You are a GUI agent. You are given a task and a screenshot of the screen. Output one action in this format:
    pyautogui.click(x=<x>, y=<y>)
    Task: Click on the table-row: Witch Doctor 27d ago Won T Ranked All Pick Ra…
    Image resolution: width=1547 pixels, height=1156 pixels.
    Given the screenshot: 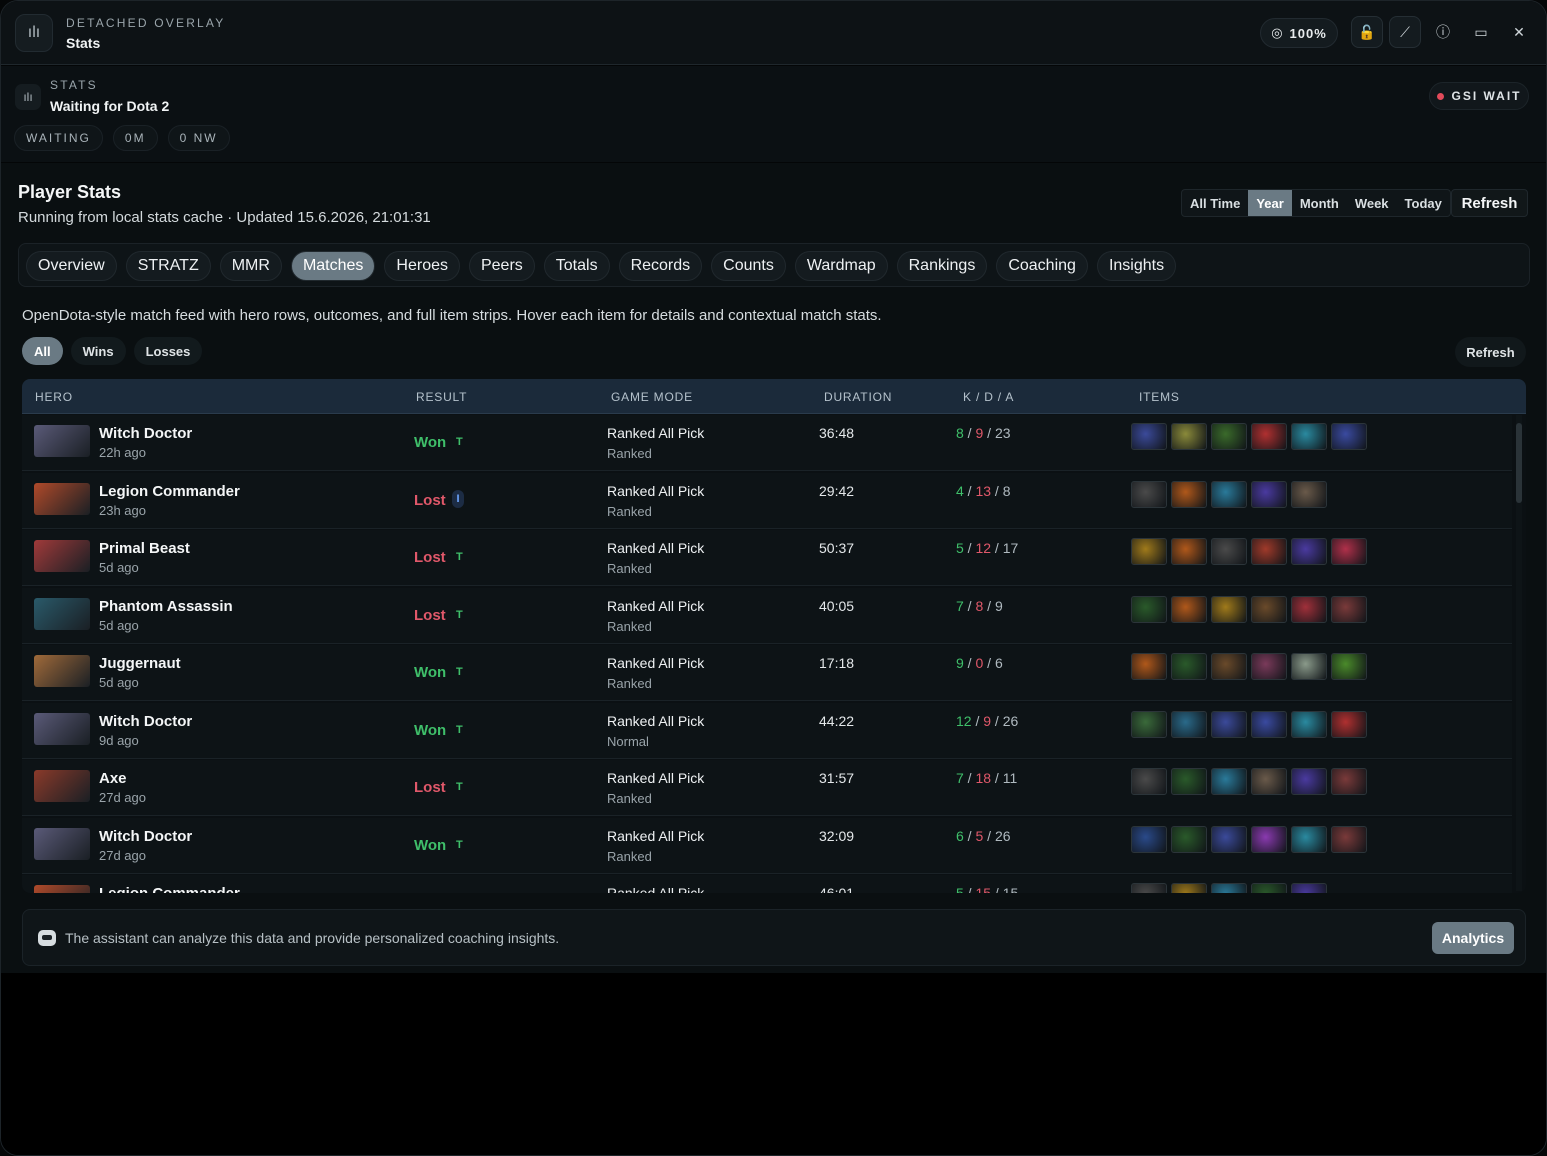 What is the action you would take?
    pyautogui.click(x=767, y=845)
    